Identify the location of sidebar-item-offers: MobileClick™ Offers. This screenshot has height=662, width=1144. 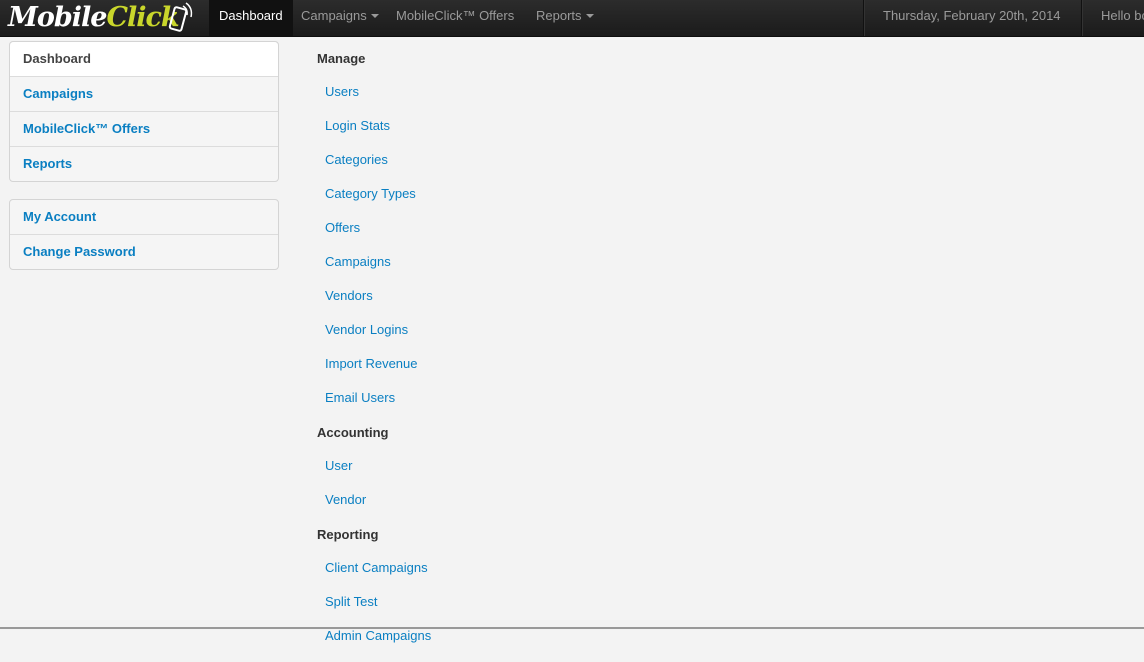
(144, 128).